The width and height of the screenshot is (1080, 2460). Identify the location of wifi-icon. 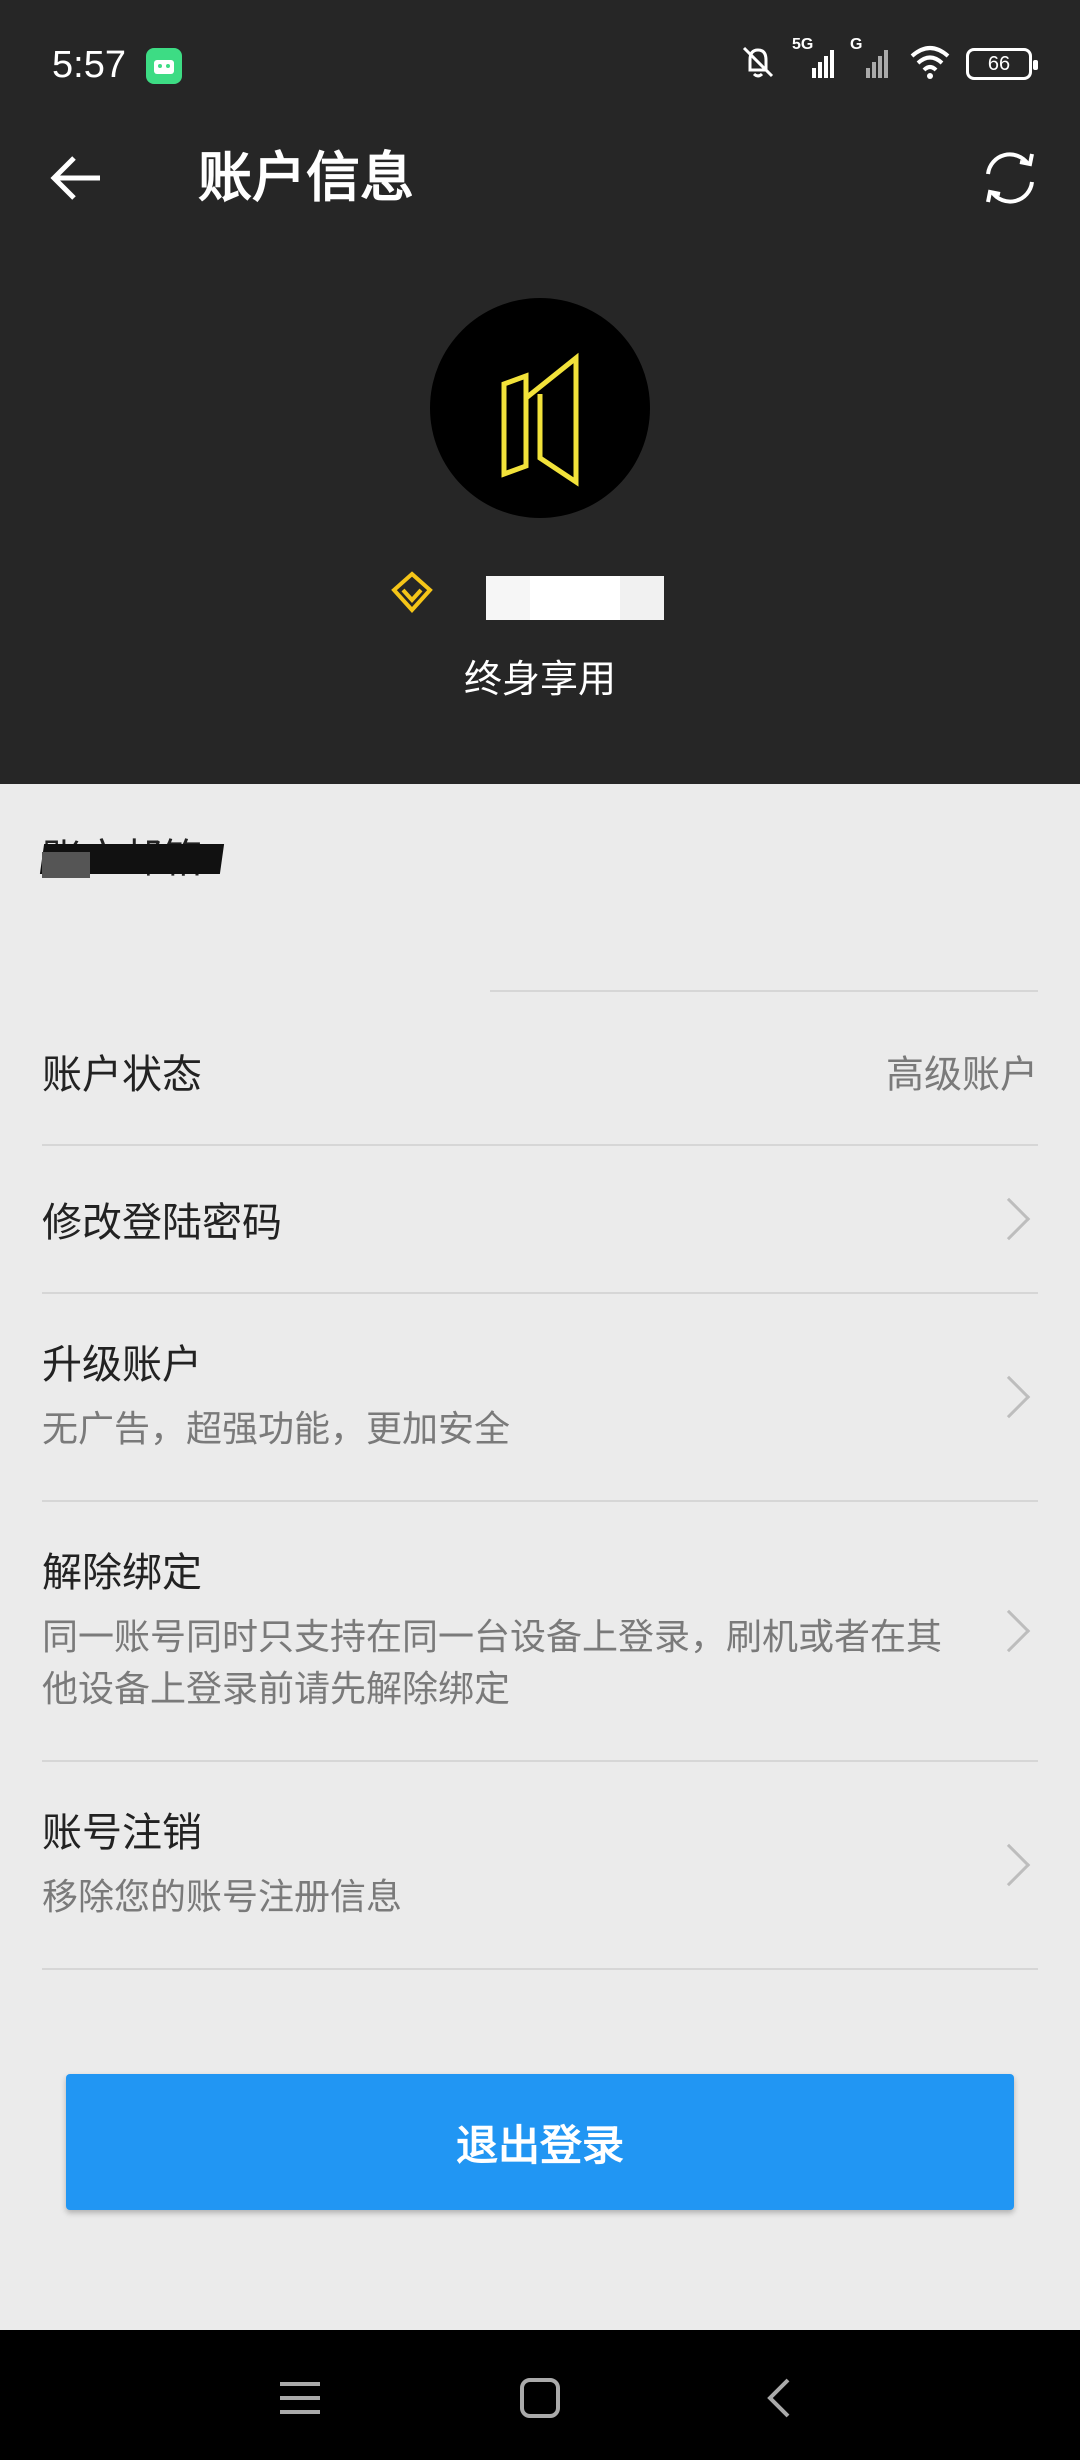
(930, 64).